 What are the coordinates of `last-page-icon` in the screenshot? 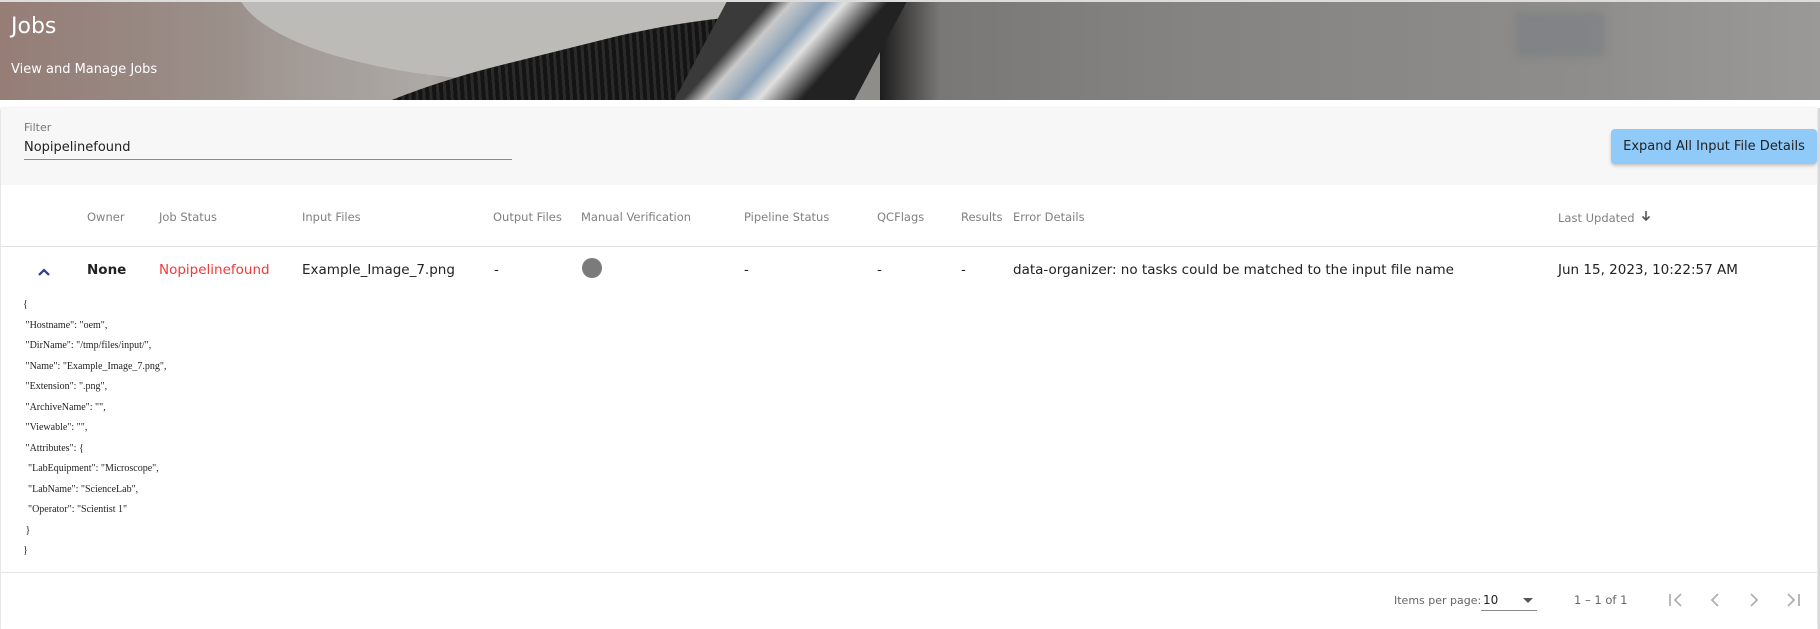 It's located at (1793, 600).